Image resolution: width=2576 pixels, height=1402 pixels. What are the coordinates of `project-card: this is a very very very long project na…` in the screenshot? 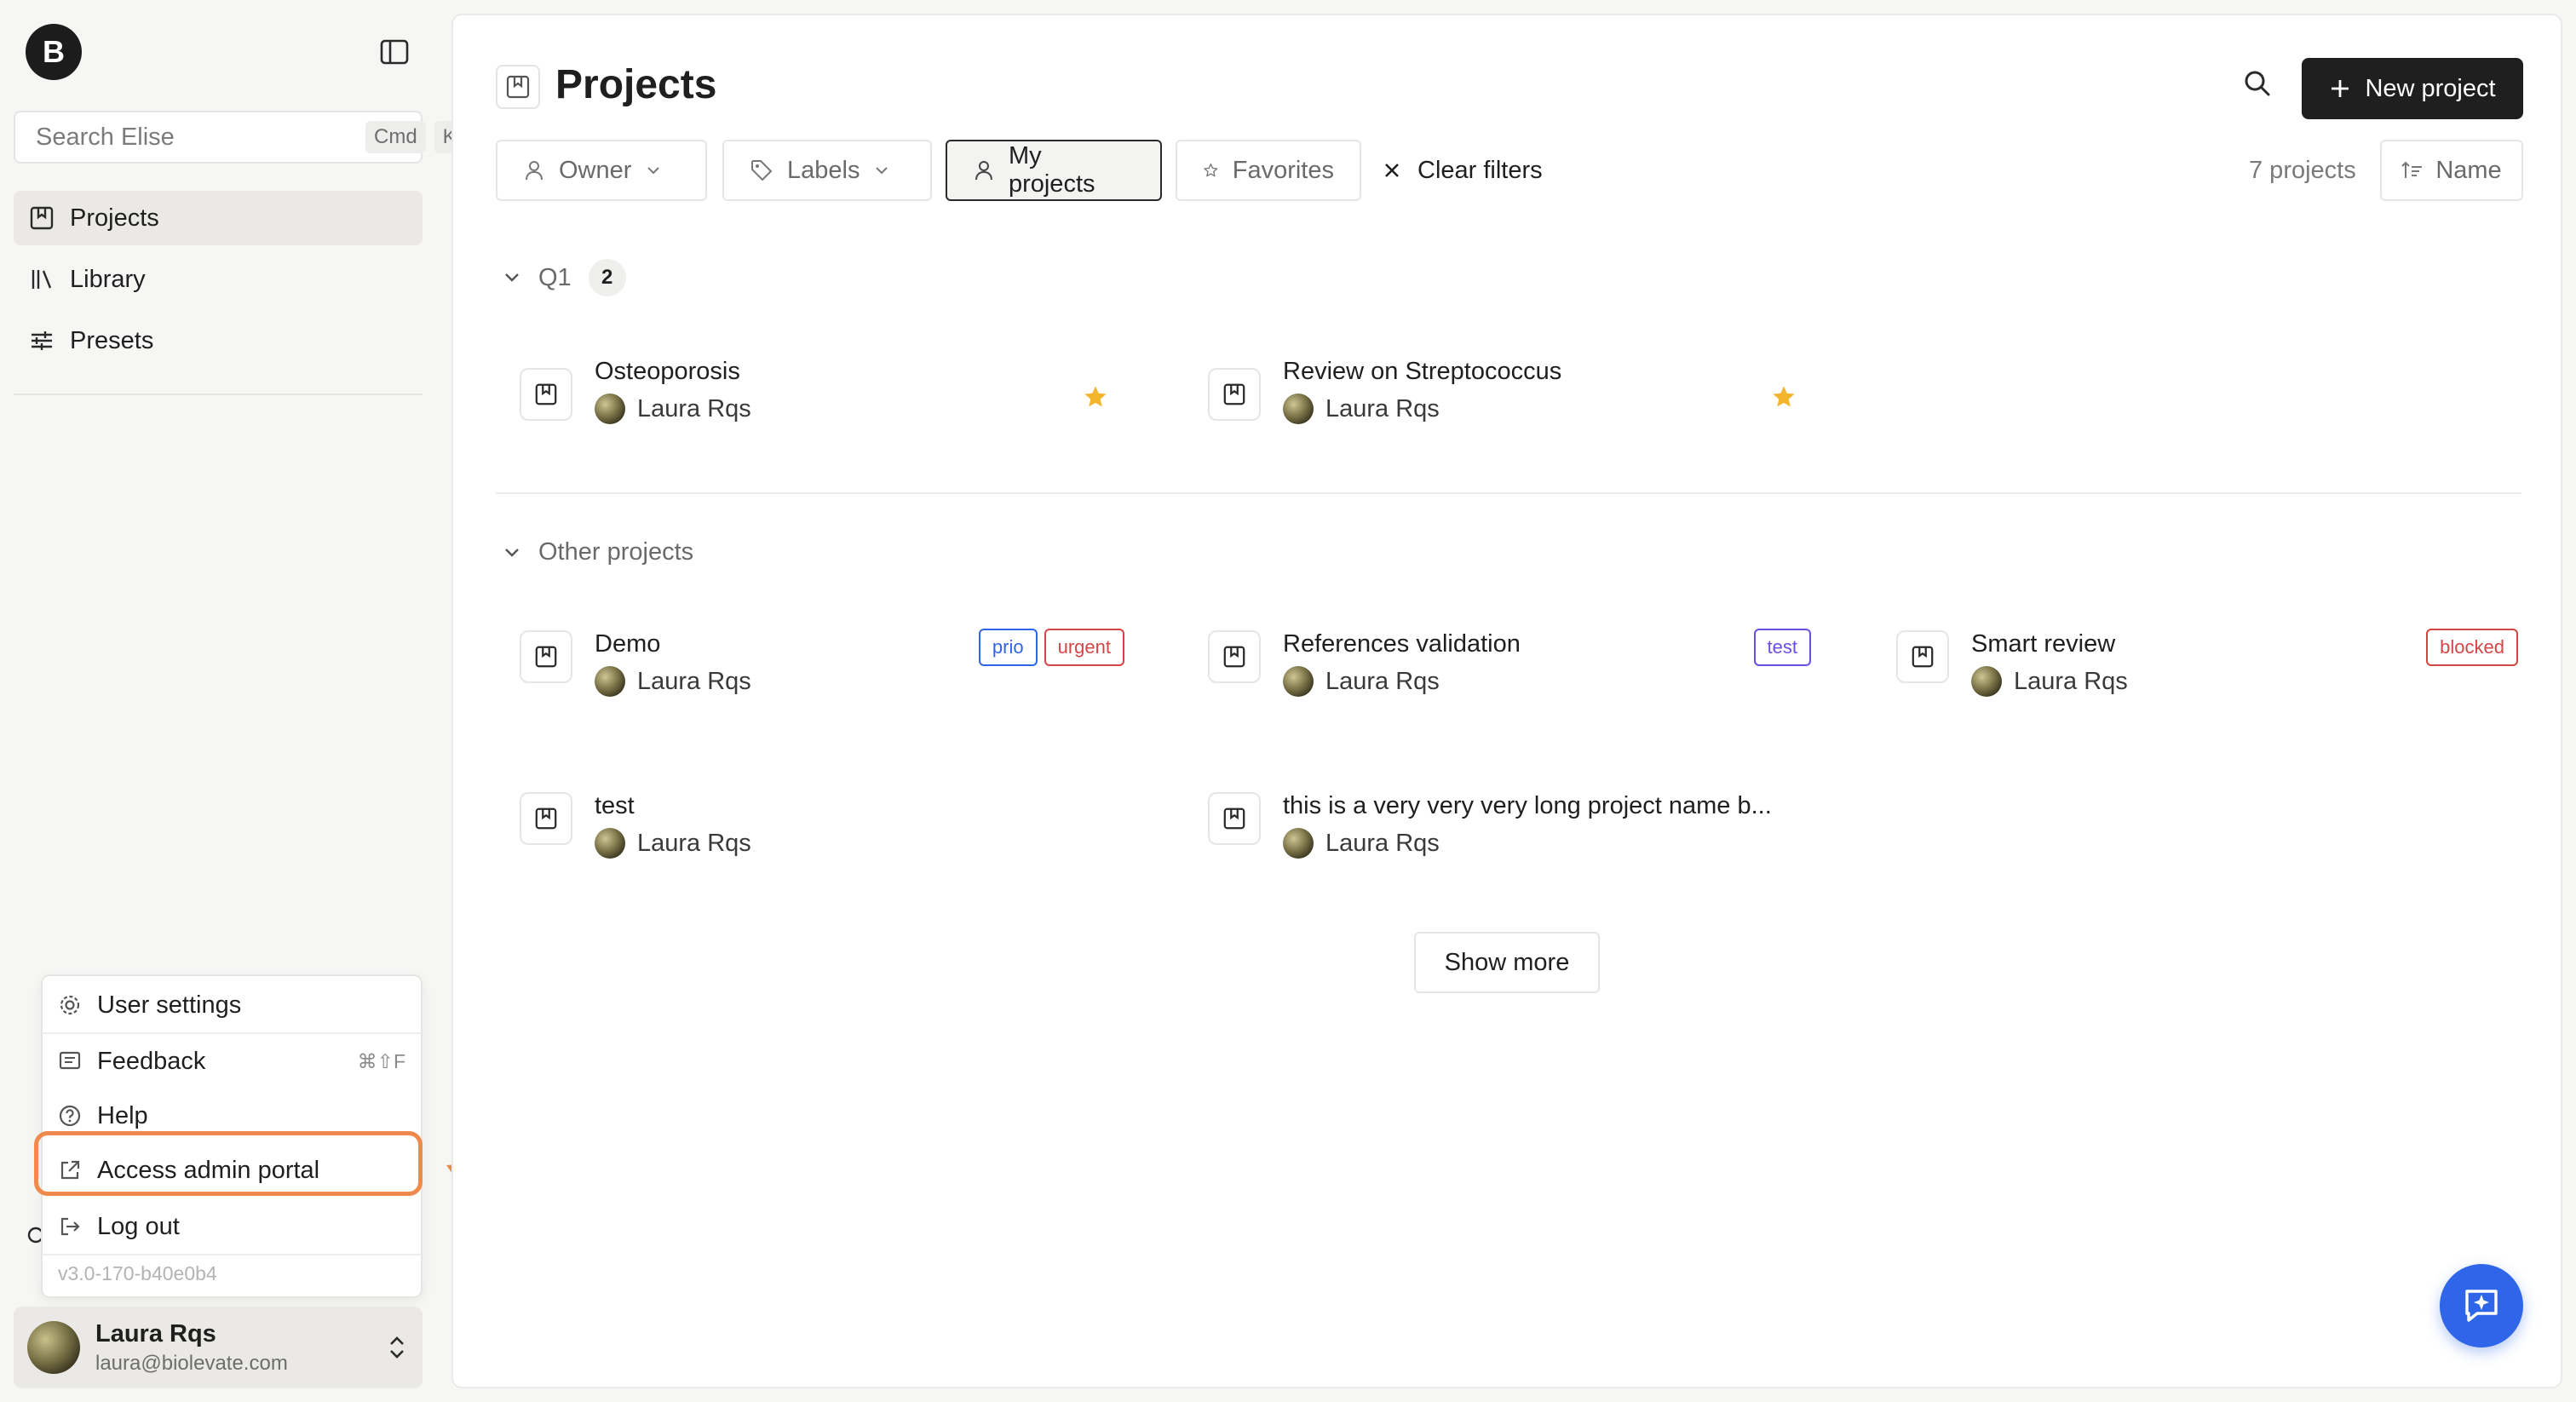 It's located at (1523, 819).